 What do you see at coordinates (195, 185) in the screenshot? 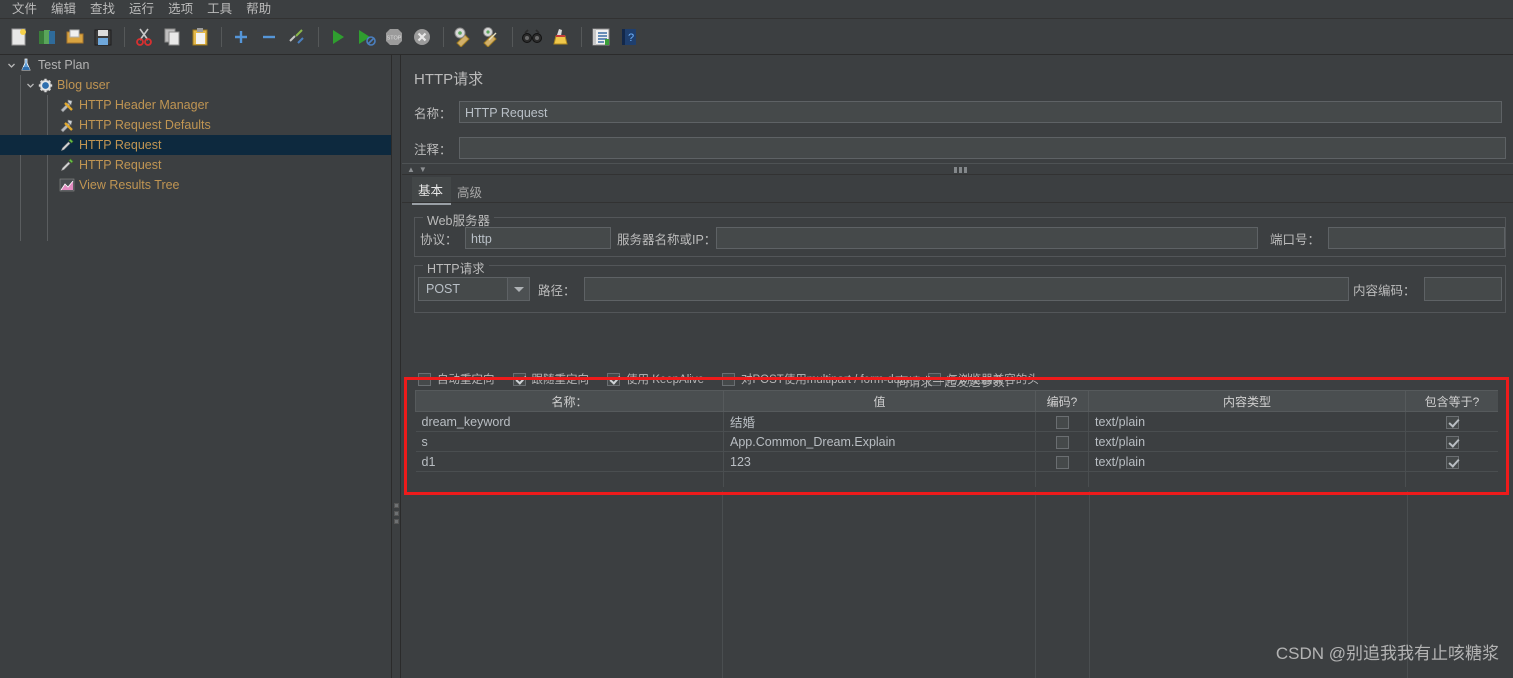
I see `tree-node-view-results-tree: View Results Tree` at bounding box center [195, 185].